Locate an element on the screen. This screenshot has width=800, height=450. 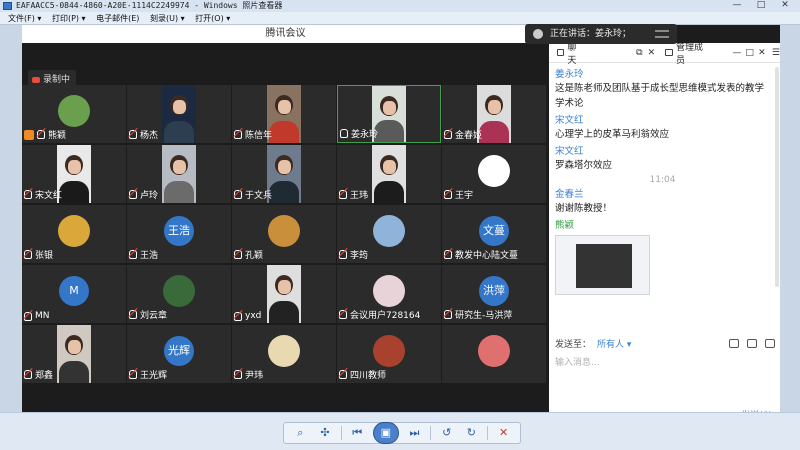
participant-tile: 王宇 is located at coordinates (494, 174).